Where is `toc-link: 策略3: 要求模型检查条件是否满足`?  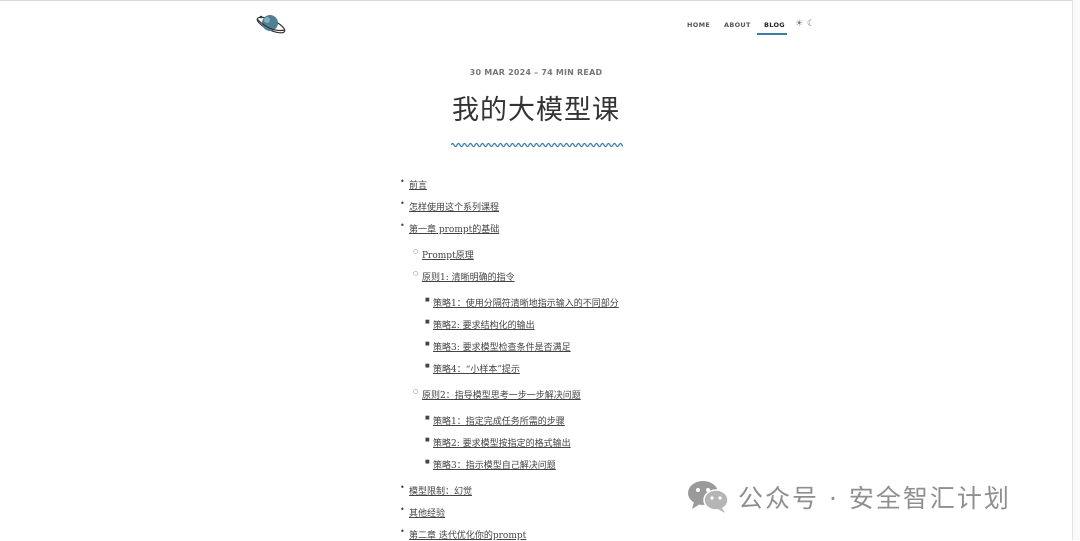
toc-link: 策略3: 要求模型检查条件是否满足 is located at coordinates (502, 348).